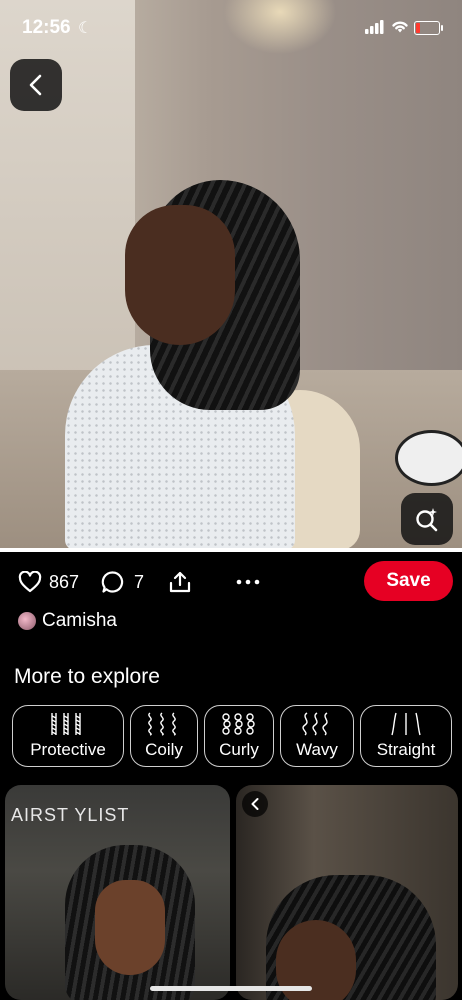 The width and height of the screenshot is (462, 1000). I want to click on like-count: 867, so click(64, 581).